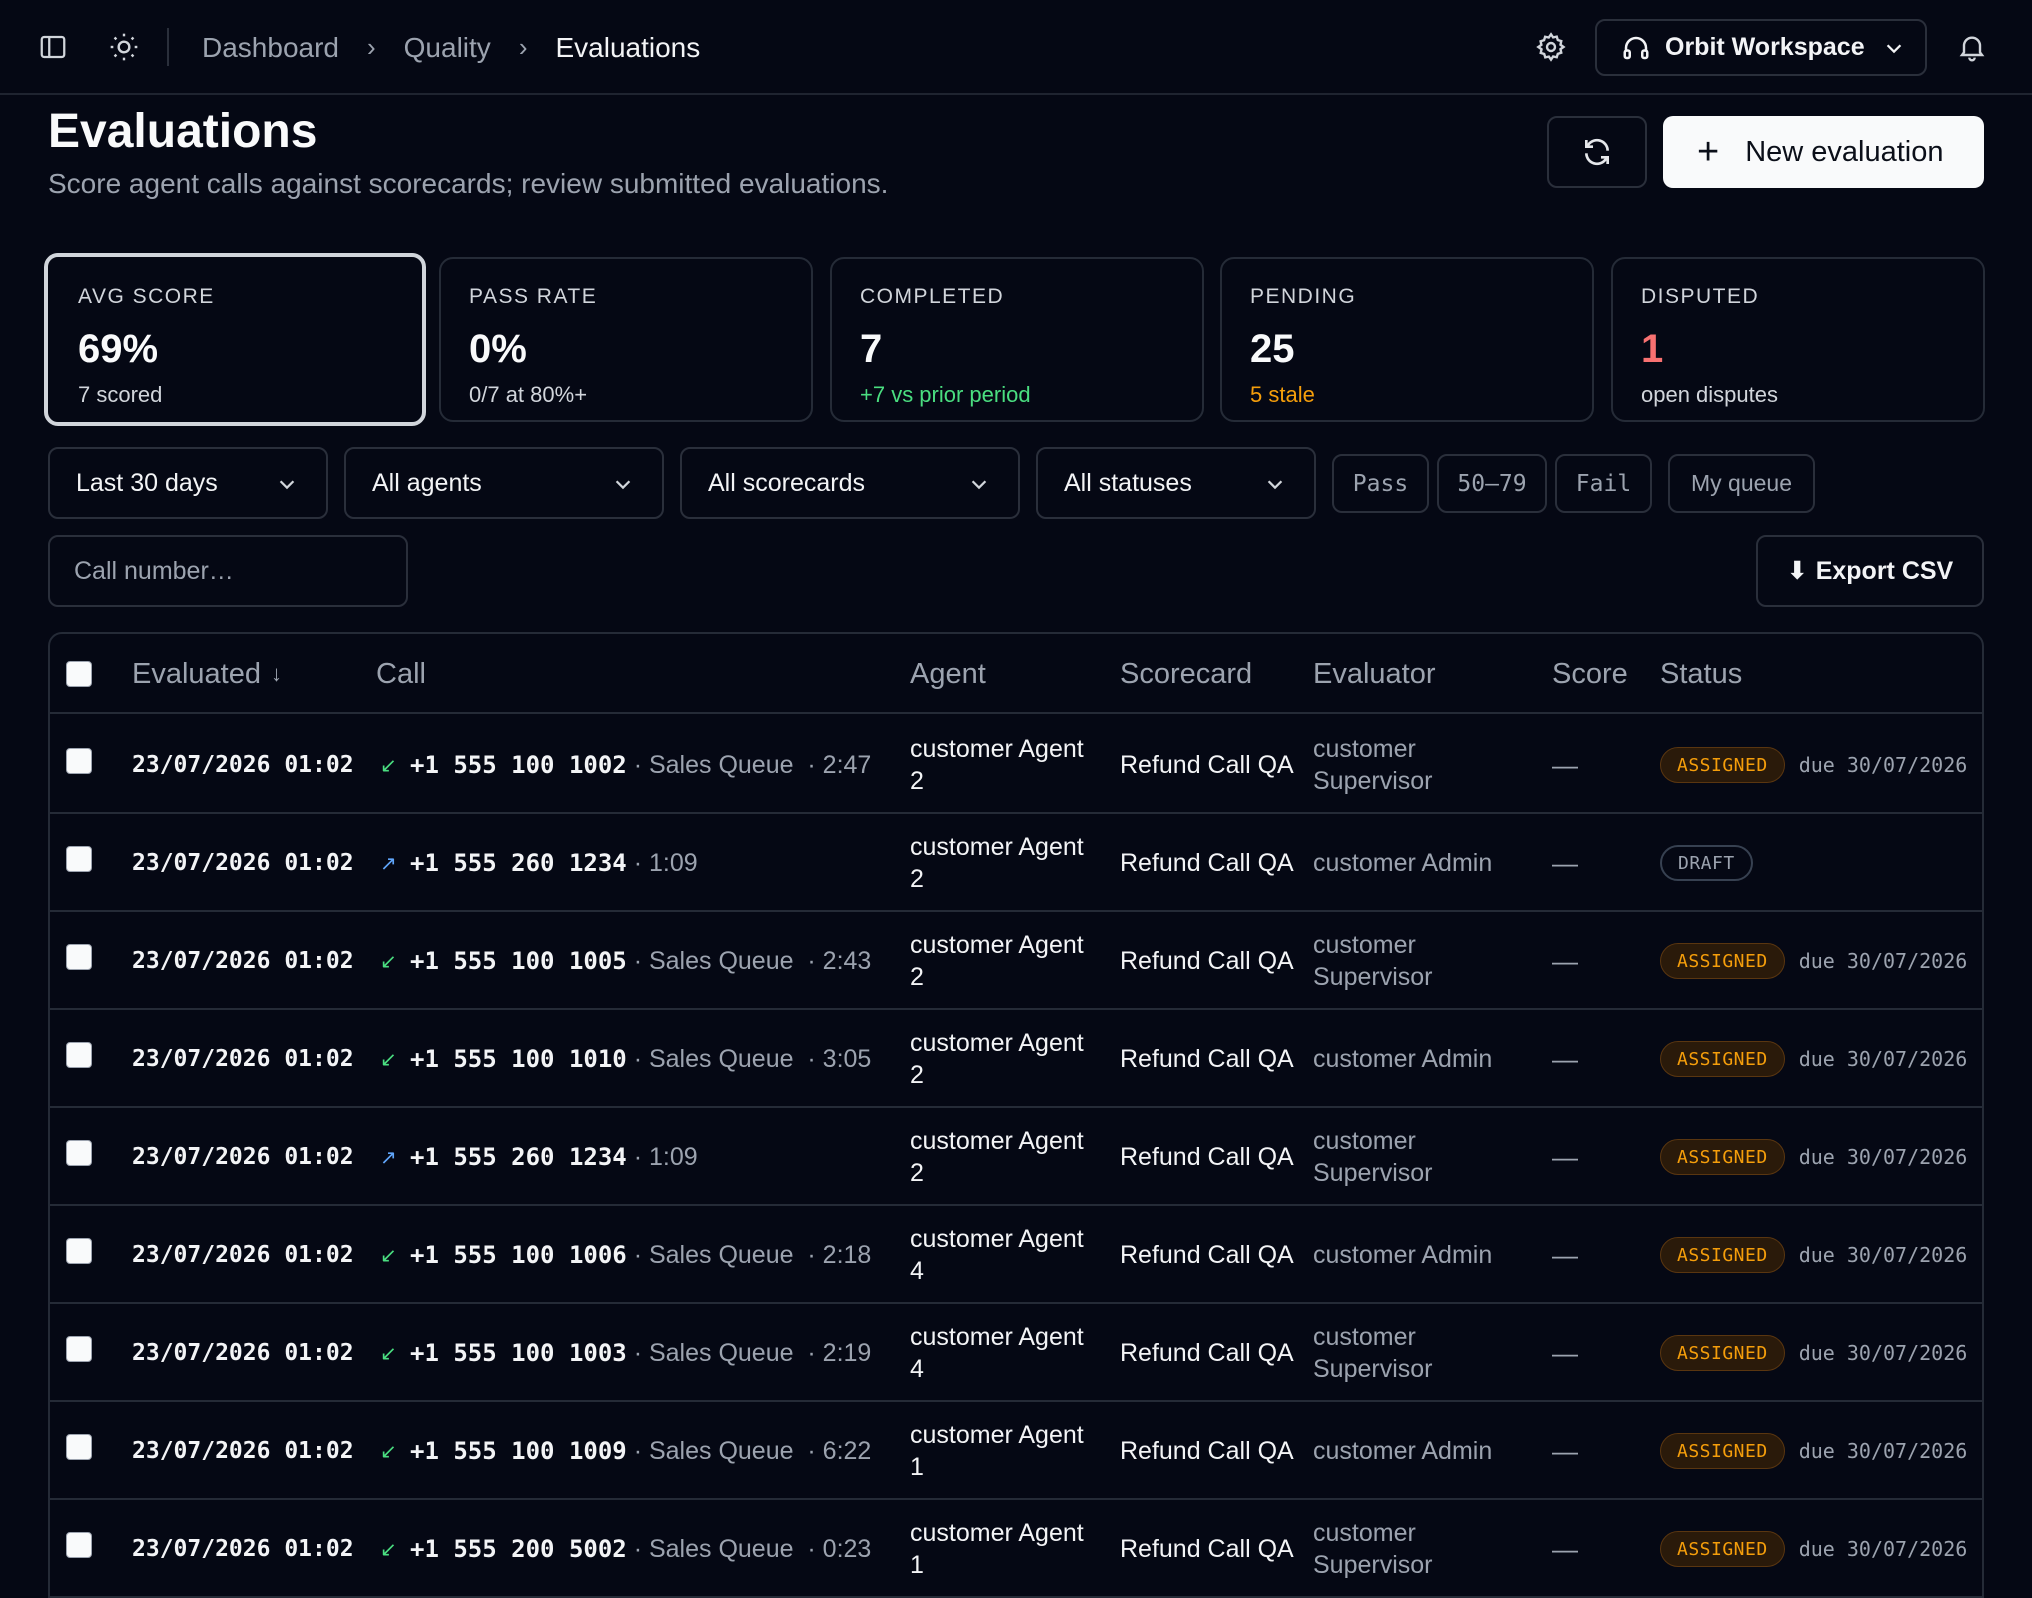 The image size is (2032, 1598). Describe the element at coordinates (1551, 47) in the screenshot. I see `gear-icon` at that location.